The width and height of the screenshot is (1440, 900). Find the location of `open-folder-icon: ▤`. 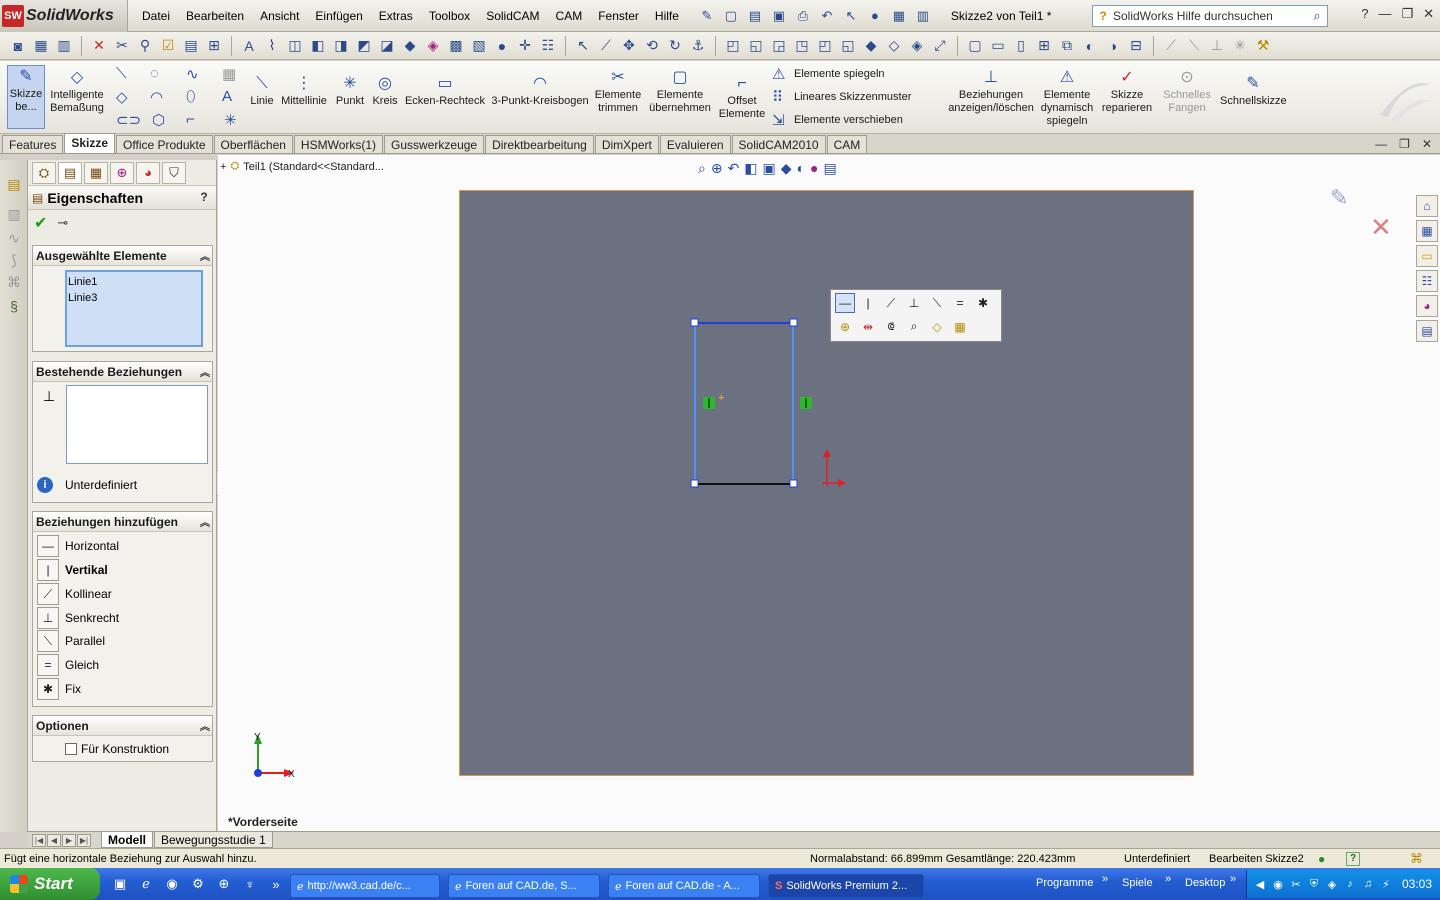

open-folder-icon: ▤ is located at coordinates (755, 16).